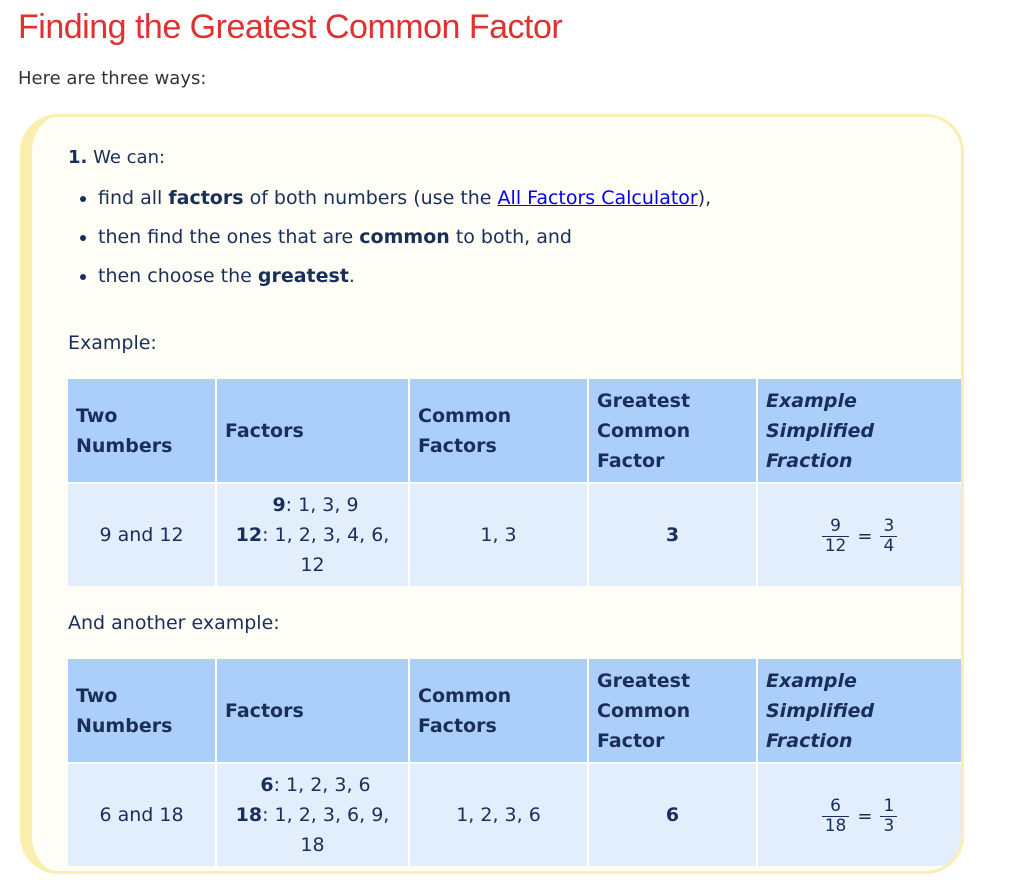 The width and height of the screenshot is (1009, 886). Describe the element at coordinates (704, 198) in the screenshot. I see `step-text: ),` at that location.